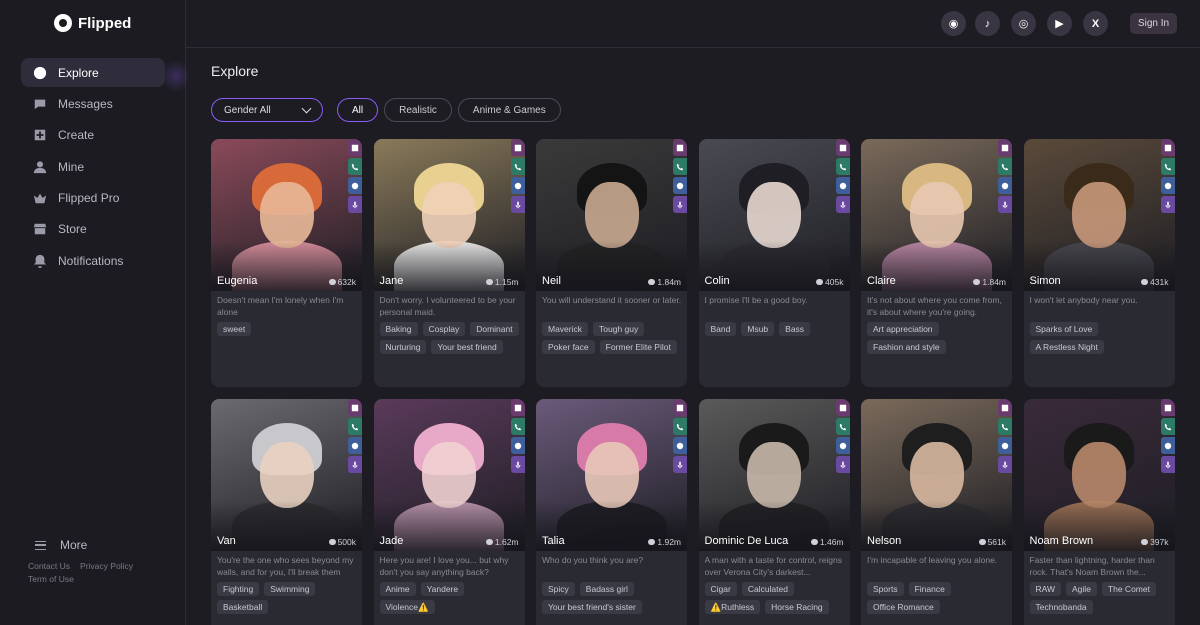 This screenshot has height=625, width=1200. Describe the element at coordinates (106, 566) in the screenshot. I see `privacy-link: Privacy Policy` at that location.